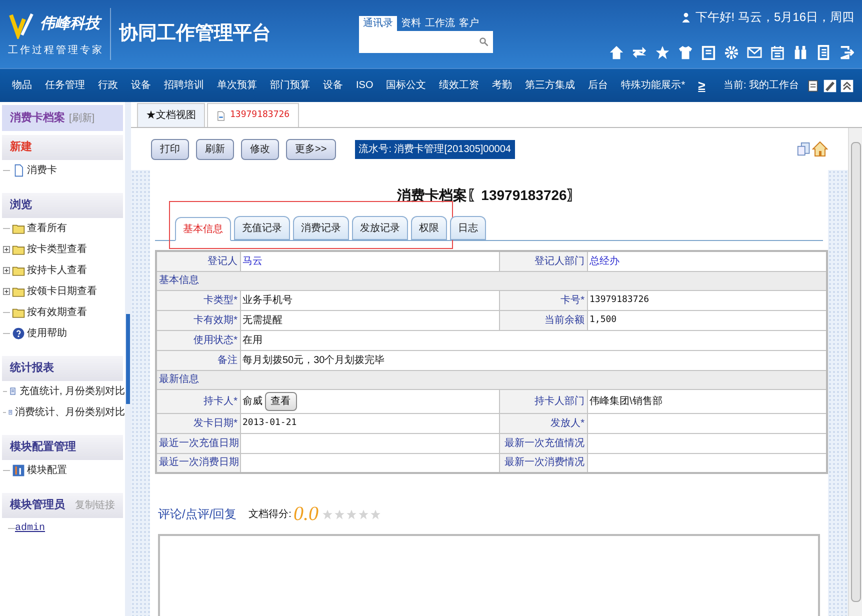  What do you see at coordinates (484, 41) in the screenshot?
I see `search-icon` at bounding box center [484, 41].